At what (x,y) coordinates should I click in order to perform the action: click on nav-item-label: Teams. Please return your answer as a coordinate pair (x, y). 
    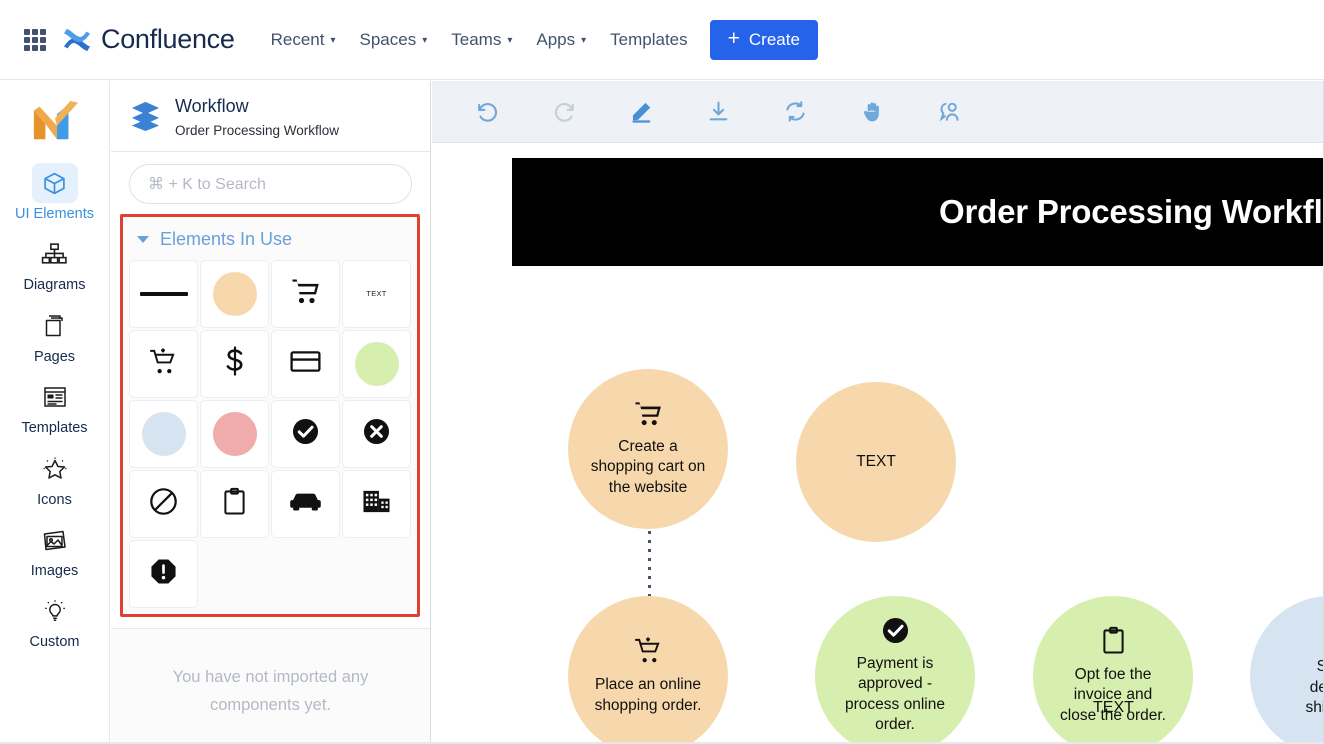
    Looking at the image, I should click on (476, 39).